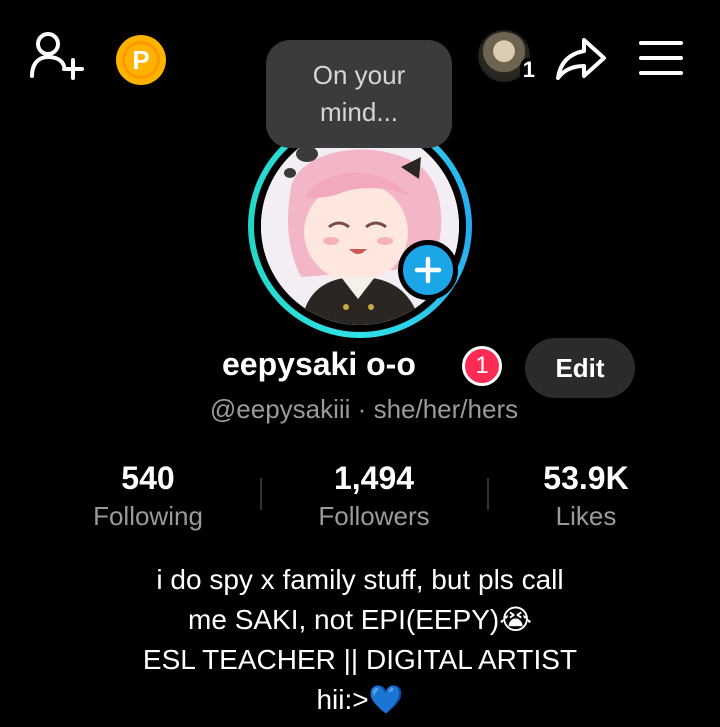  Describe the element at coordinates (148, 516) in the screenshot. I see `following-label: Following` at that location.